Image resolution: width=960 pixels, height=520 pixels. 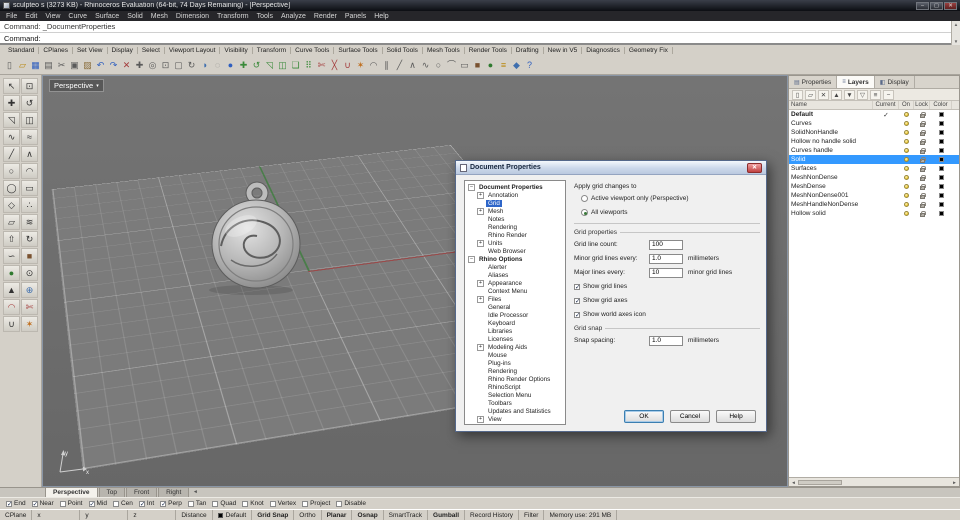 What do you see at coordinates (823, 94) in the screenshot?
I see `delete-layer-icon: ✕` at bounding box center [823, 94].